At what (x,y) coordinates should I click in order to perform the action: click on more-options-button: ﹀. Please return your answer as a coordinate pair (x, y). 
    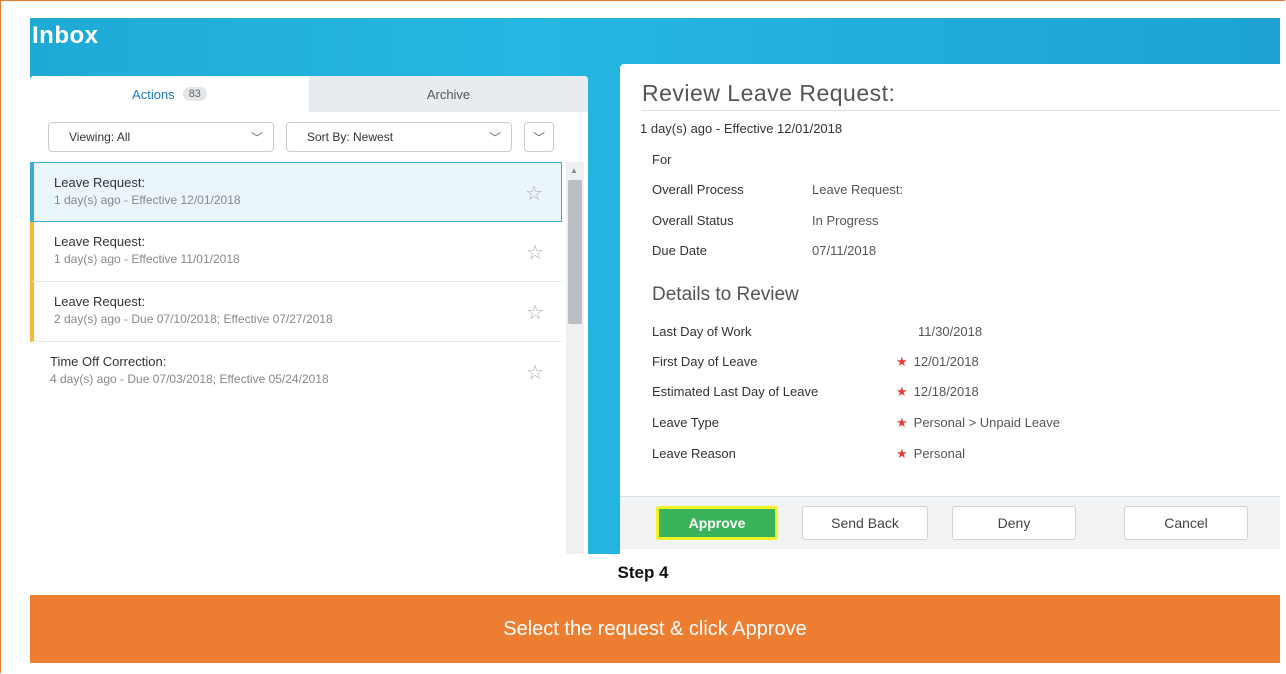
    Looking at the image, I should click on (539, 137).